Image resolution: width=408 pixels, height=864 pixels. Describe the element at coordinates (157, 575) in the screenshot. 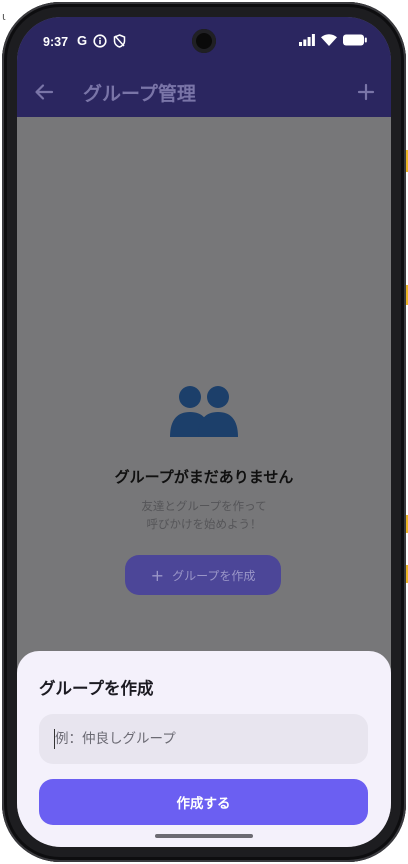

I see `plus-icon: +` at that location.